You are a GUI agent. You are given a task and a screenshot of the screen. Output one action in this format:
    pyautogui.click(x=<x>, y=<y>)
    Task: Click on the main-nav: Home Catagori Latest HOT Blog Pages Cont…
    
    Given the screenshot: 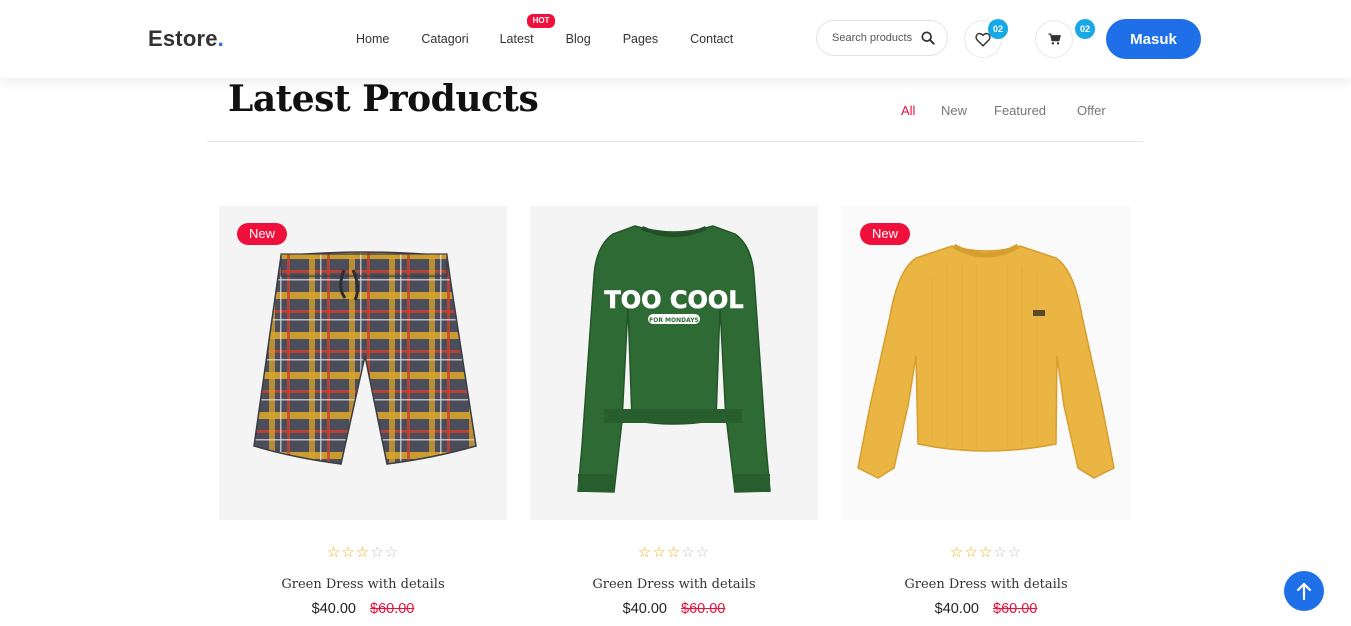 What is the action you would take?
    pyautogui.click(x=560, y=30)
    